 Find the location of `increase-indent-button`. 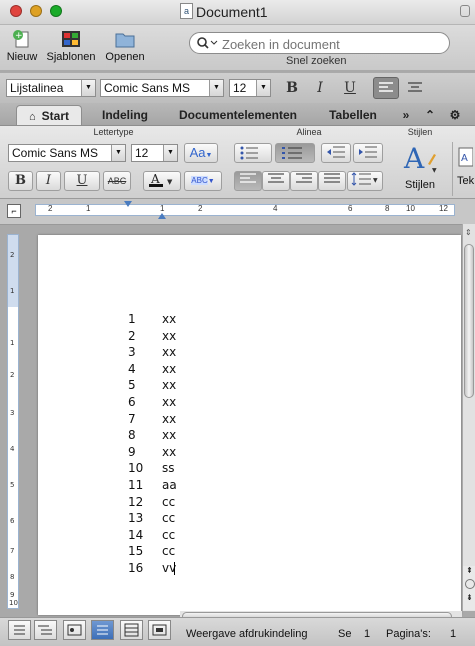

increase-indent-button is located at coordinates (368, 153).